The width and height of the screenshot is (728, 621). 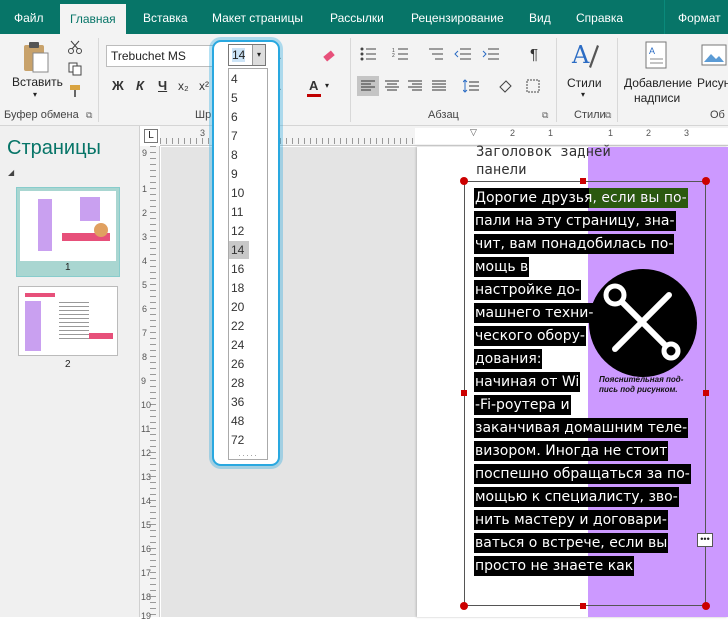 What do you see at coordinates (599, 18) in the screenshot?
I see `tab-help: Справка` at bounding box center [599, 18].